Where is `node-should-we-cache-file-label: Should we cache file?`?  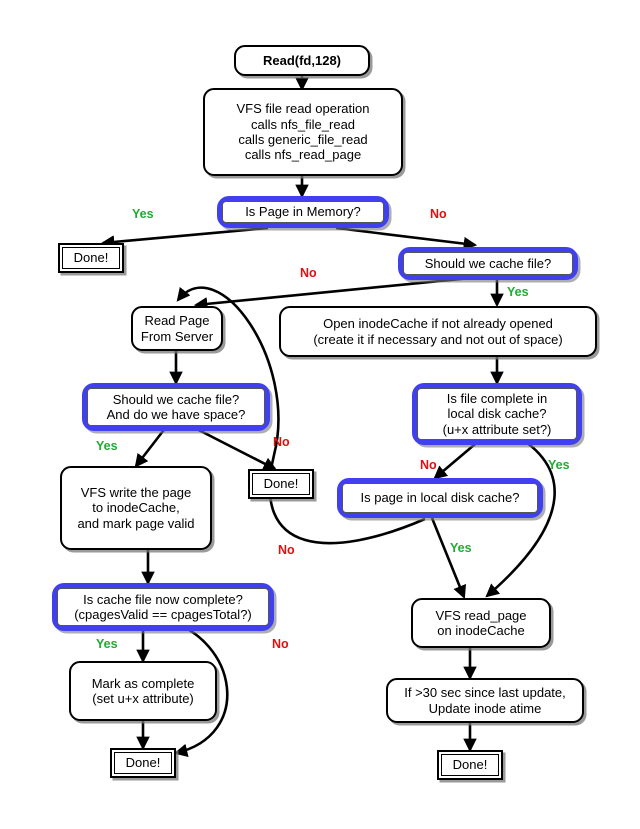 node-should-we-cache-file-label: Should we cache file? is located at coordinates (488, 263).